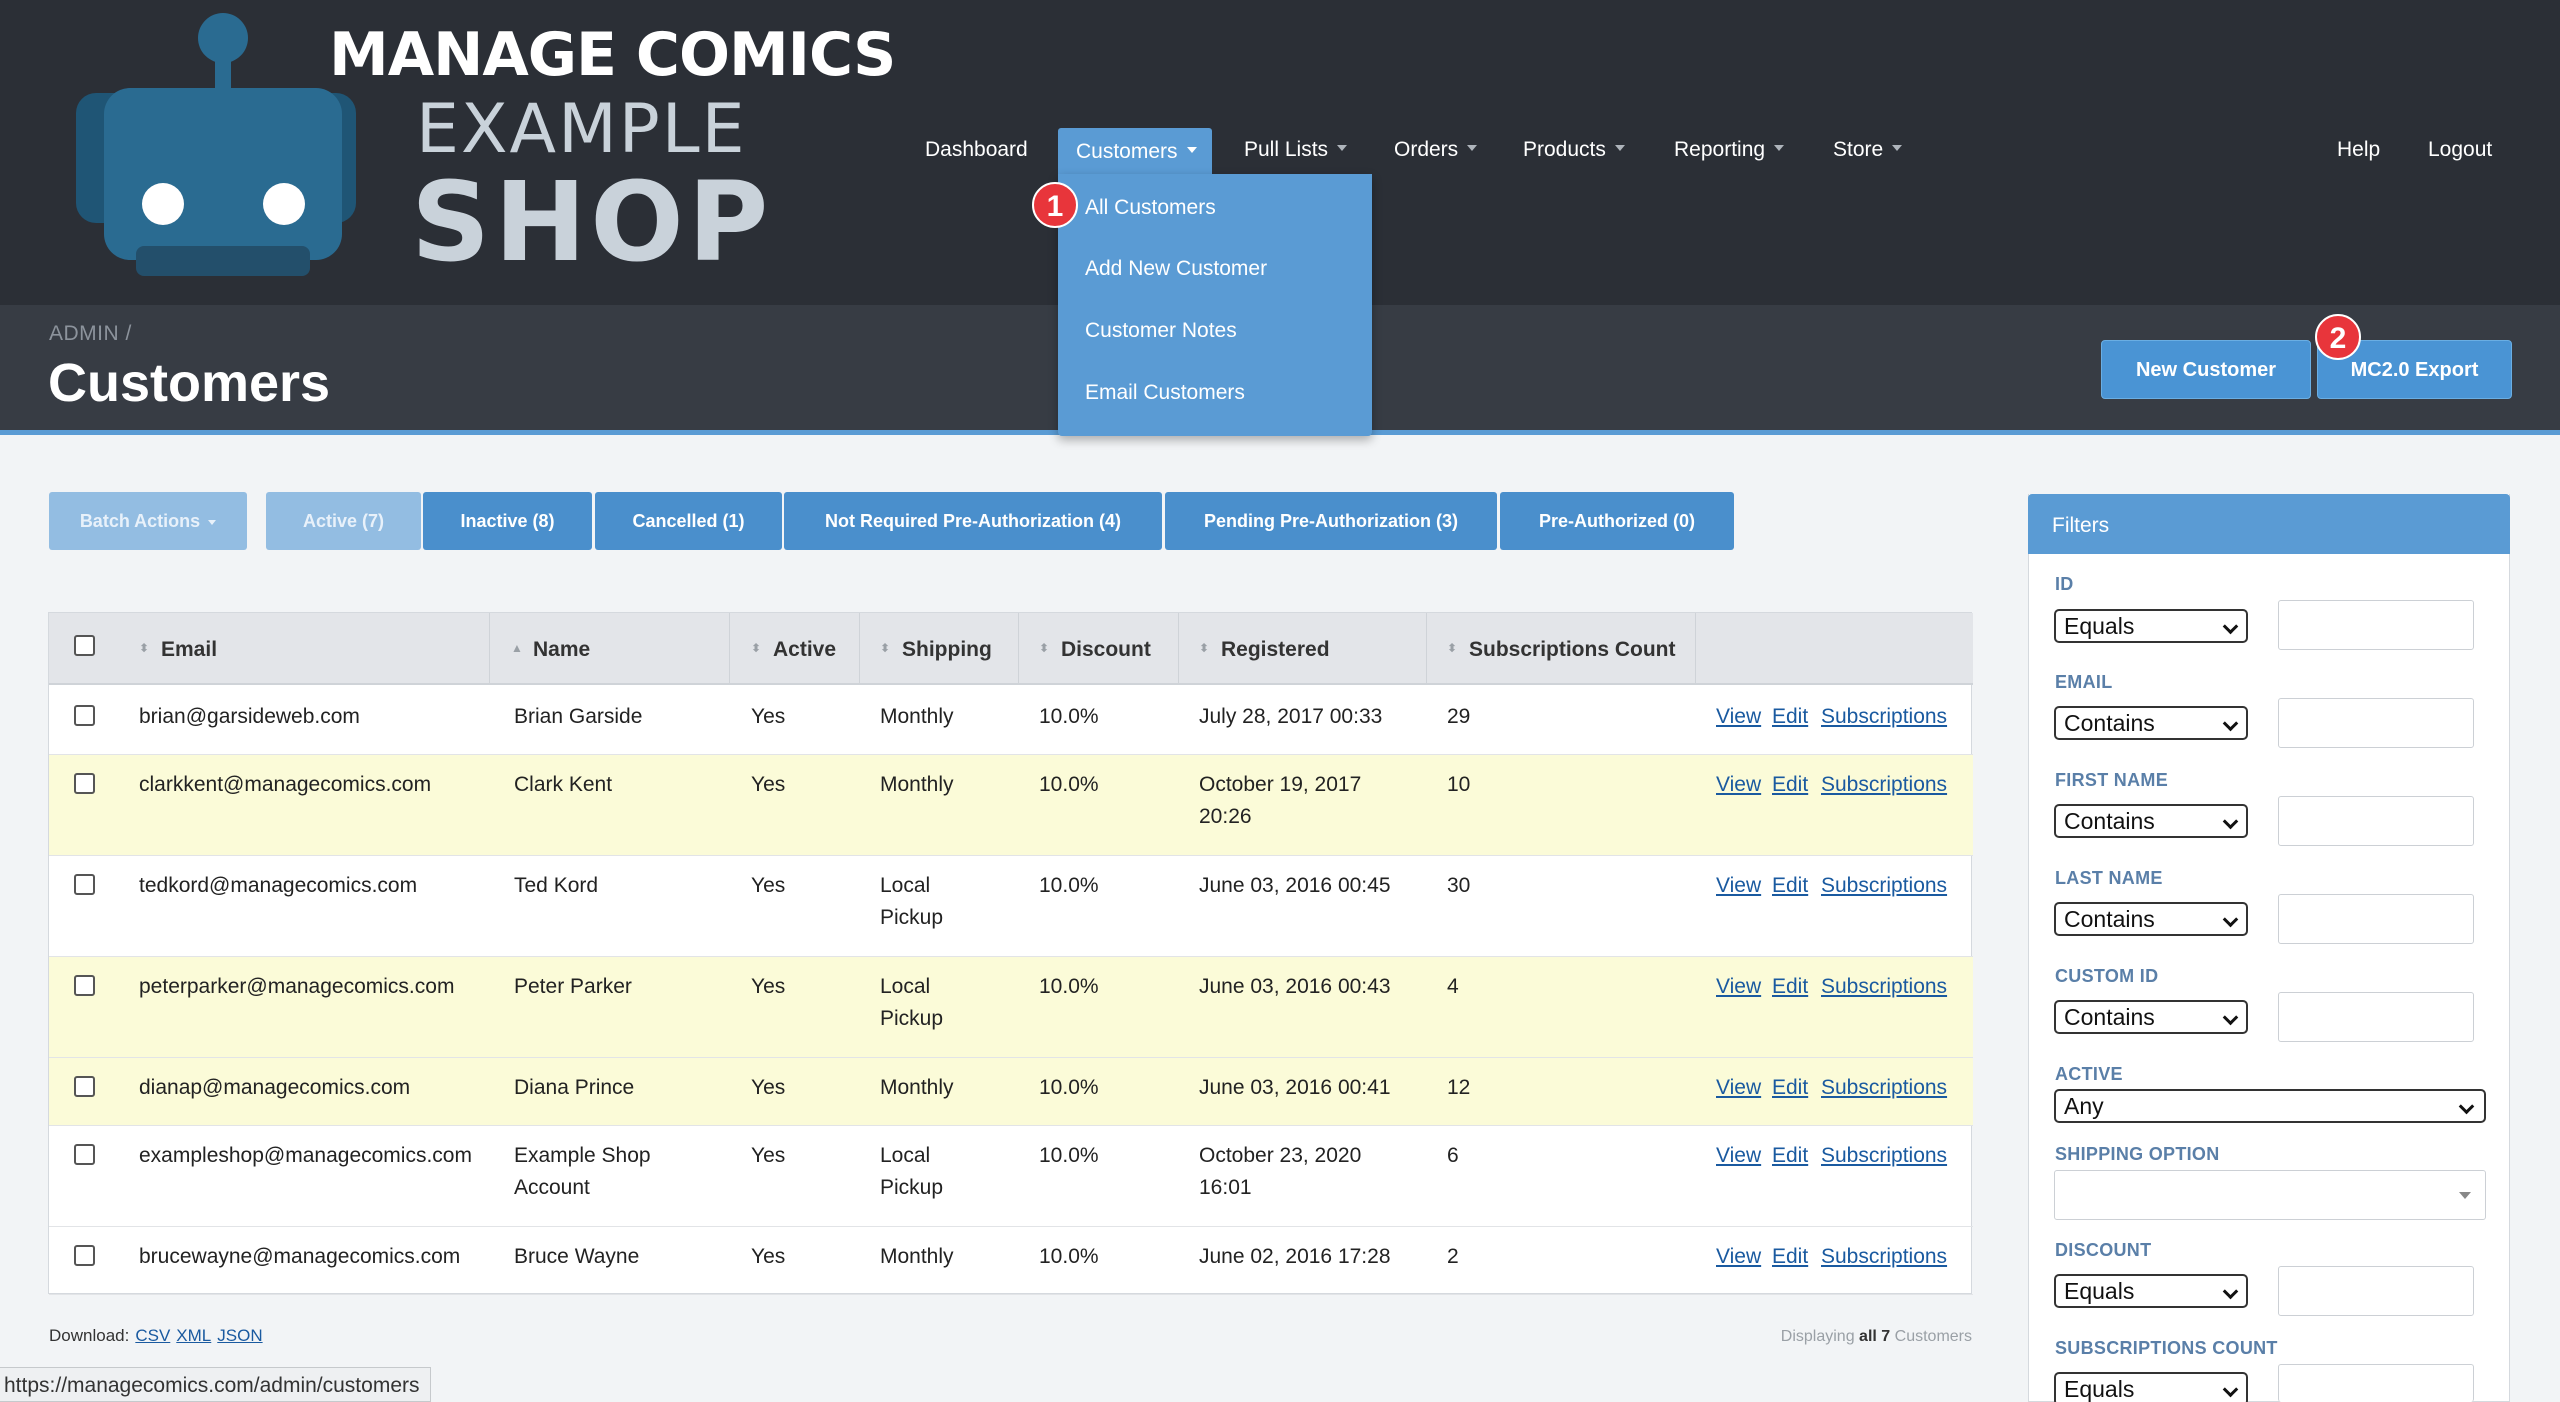 This screenshot has width=2560, height=1402. I want to click on new-customer-button: New Customer, so click(2206, 369).